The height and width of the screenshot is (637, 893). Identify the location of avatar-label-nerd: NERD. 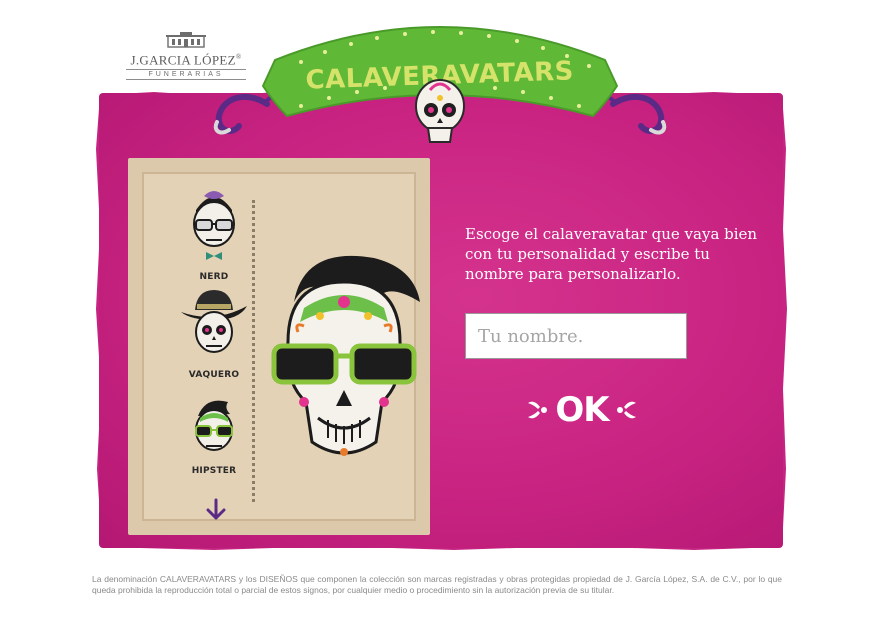
(214, 277).